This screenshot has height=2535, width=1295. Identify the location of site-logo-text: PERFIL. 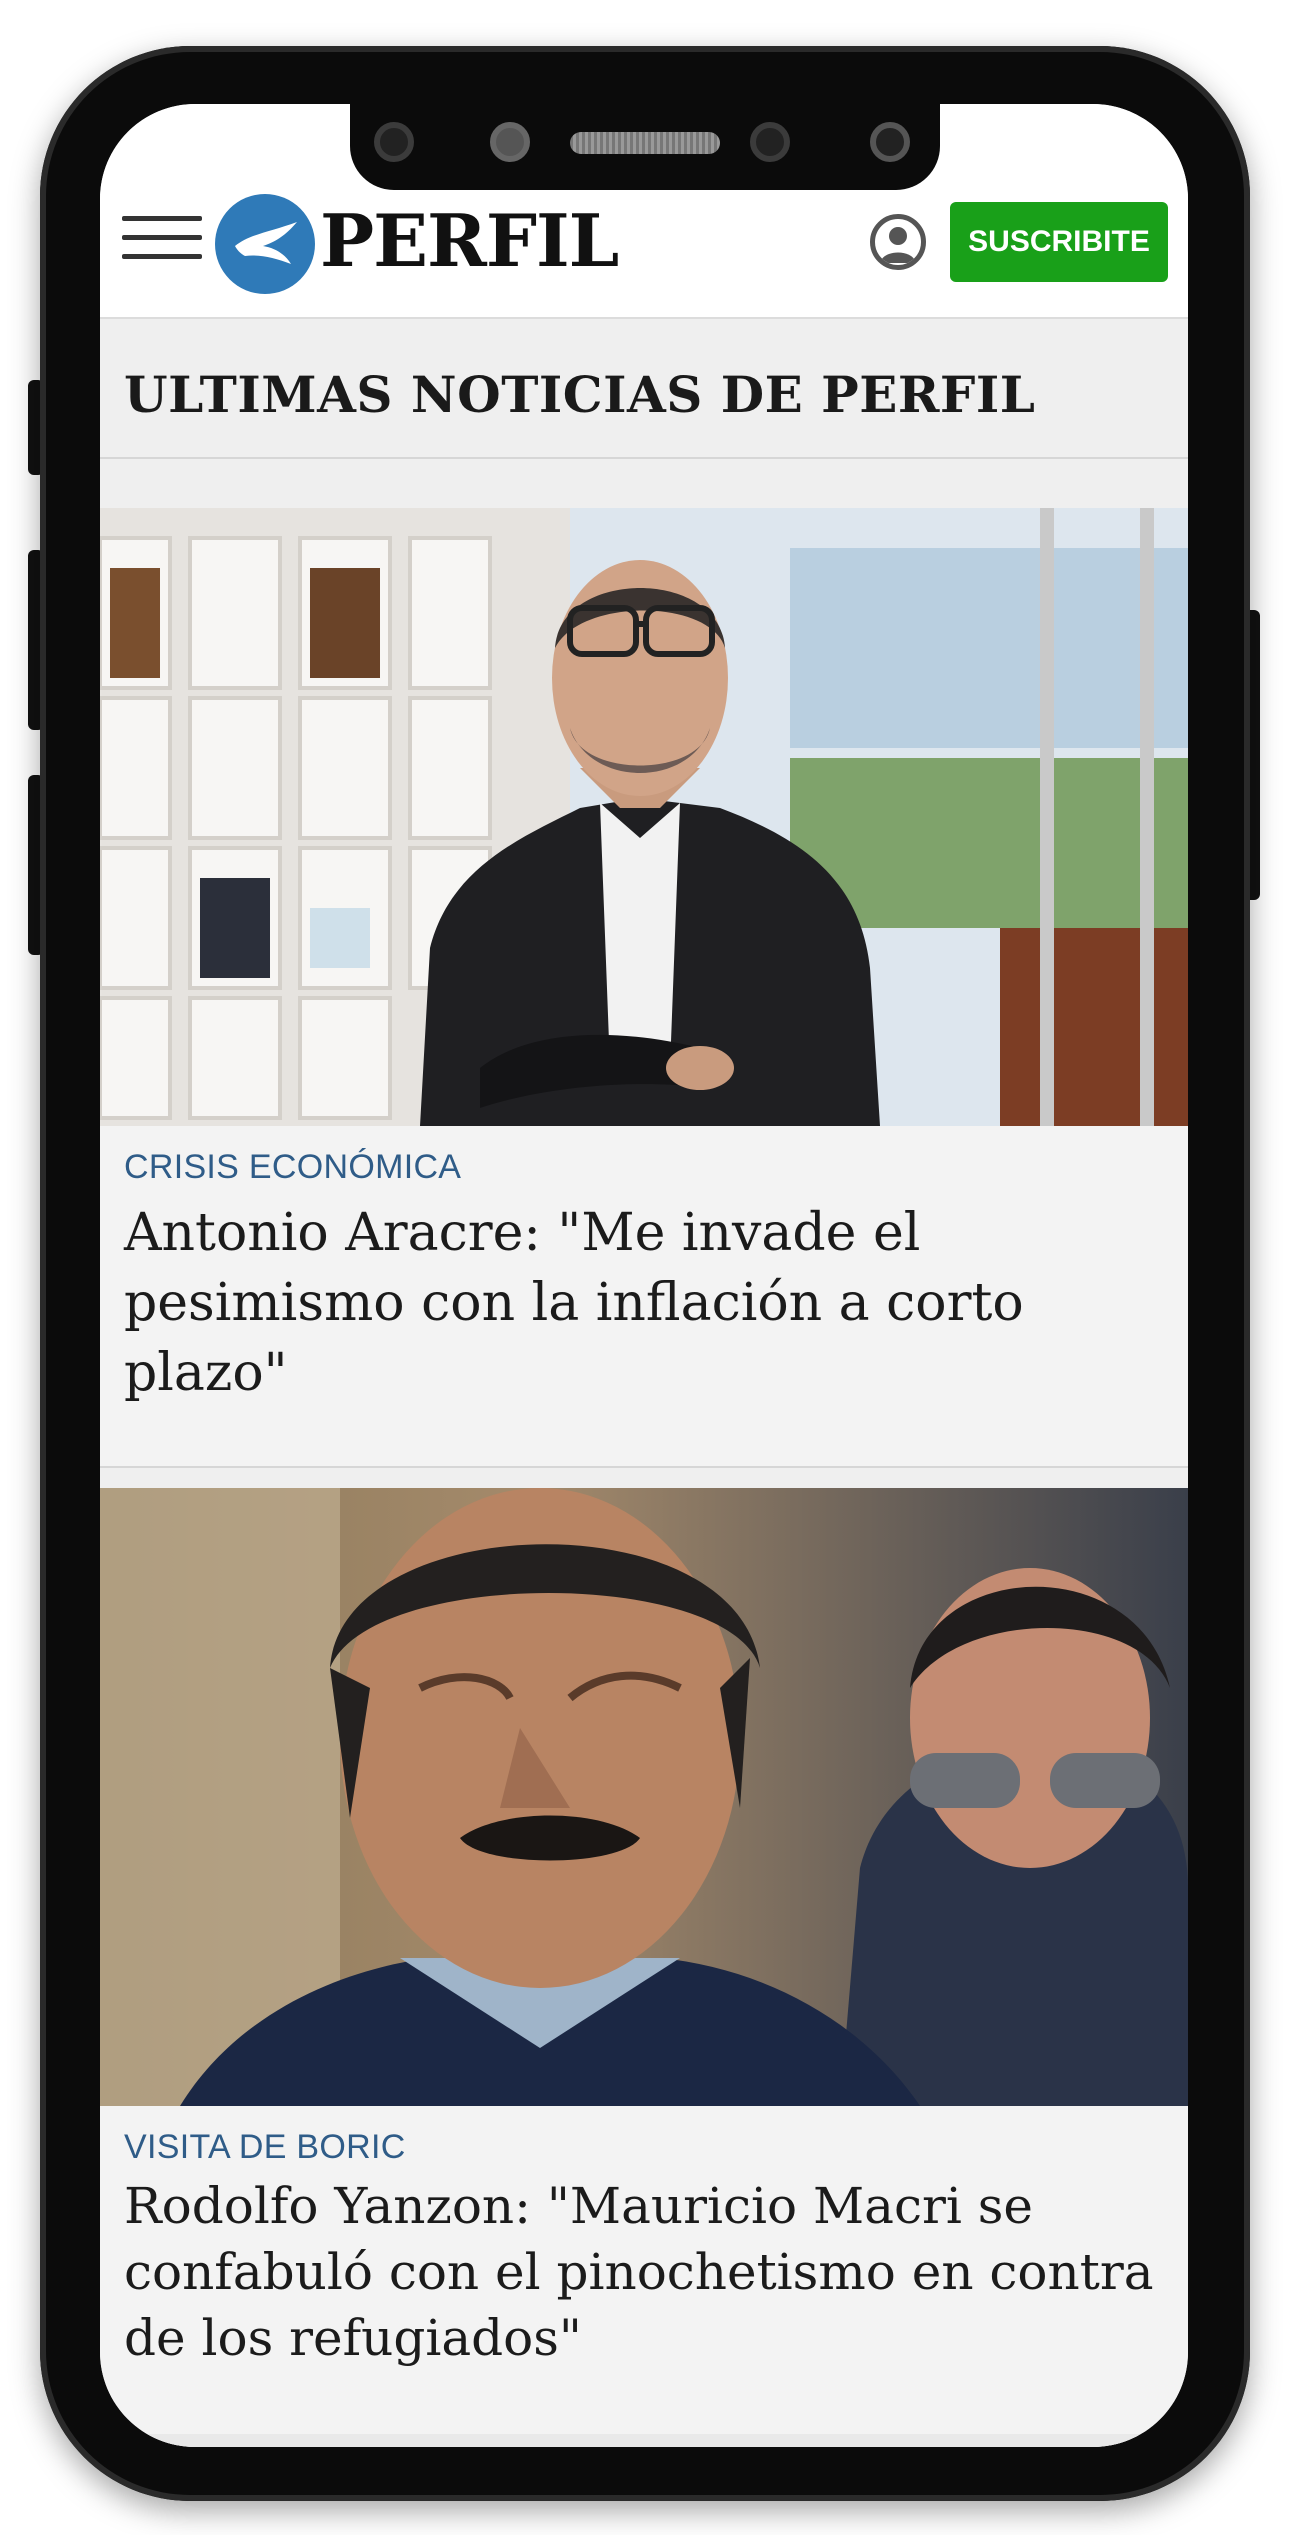
(469, 240).